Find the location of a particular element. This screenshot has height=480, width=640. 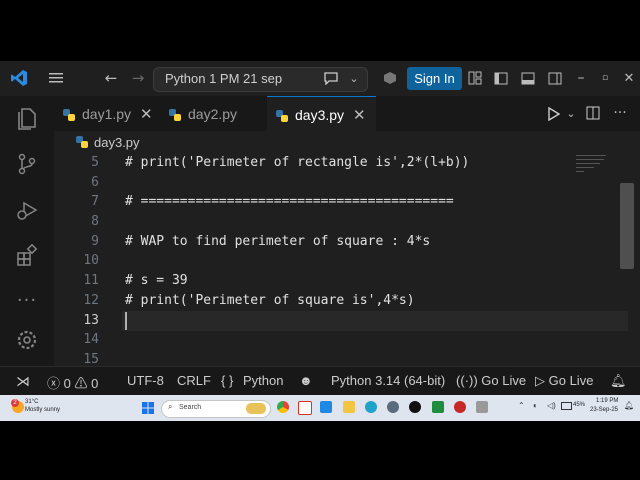

toggle-secondary-sidebar-icon is located at coordinates (555, 78).